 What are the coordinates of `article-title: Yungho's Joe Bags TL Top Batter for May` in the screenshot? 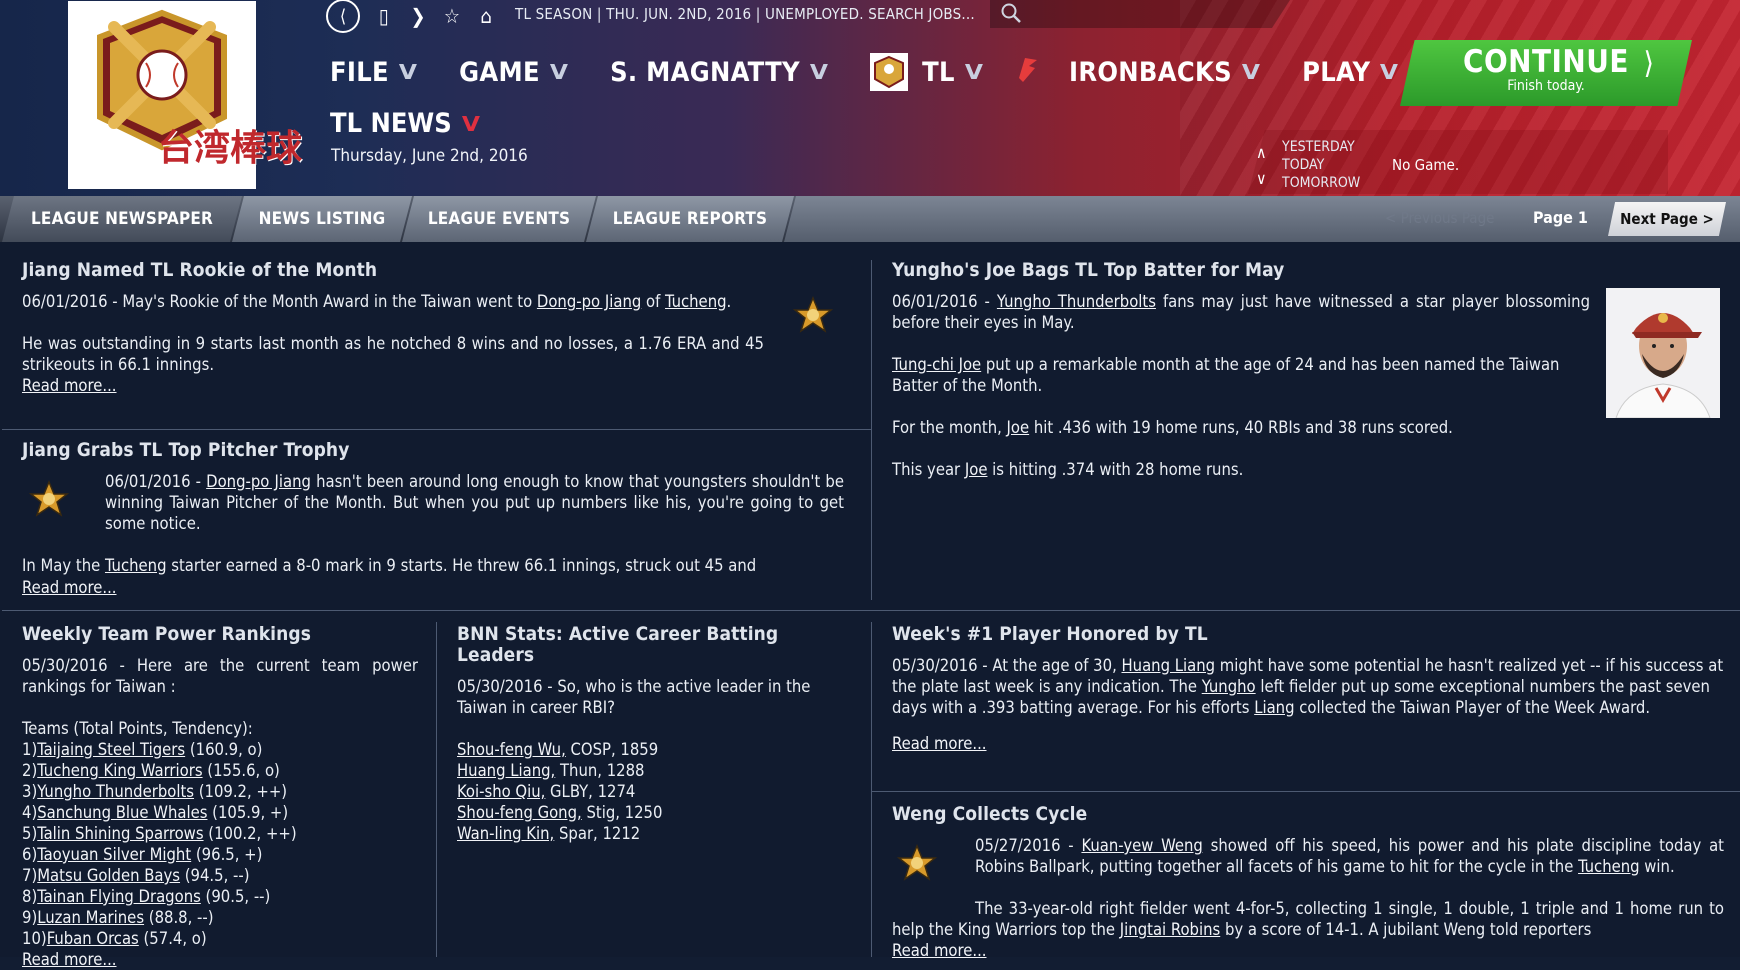 It's located at (1241, 270).